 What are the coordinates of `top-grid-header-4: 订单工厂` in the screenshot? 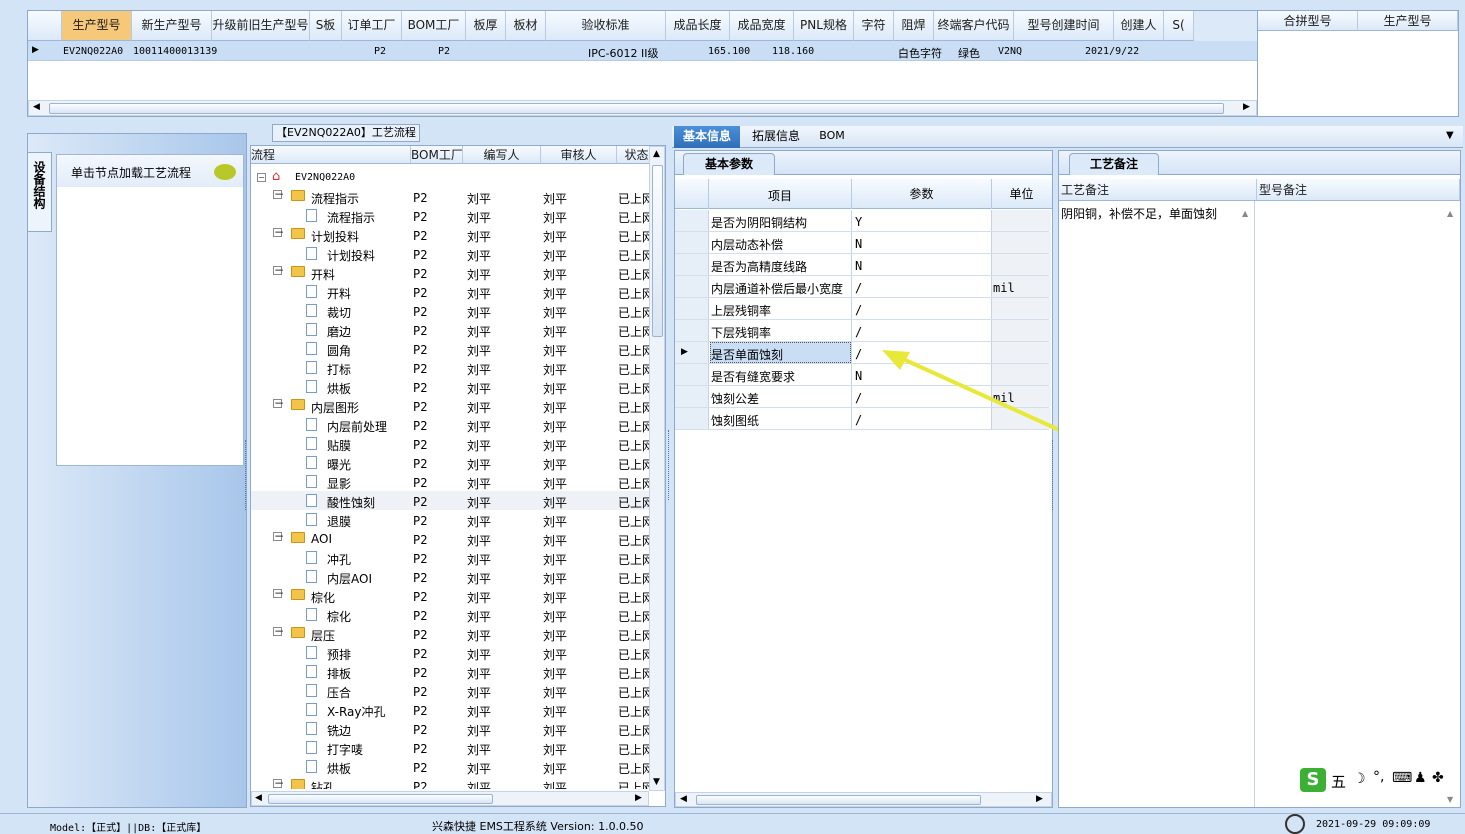 It's located at (372, 26).